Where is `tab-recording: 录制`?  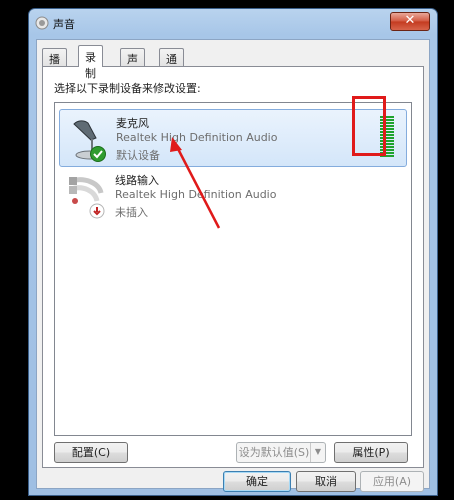 tab-recording: 录制 is located at coordinates (90, 62).